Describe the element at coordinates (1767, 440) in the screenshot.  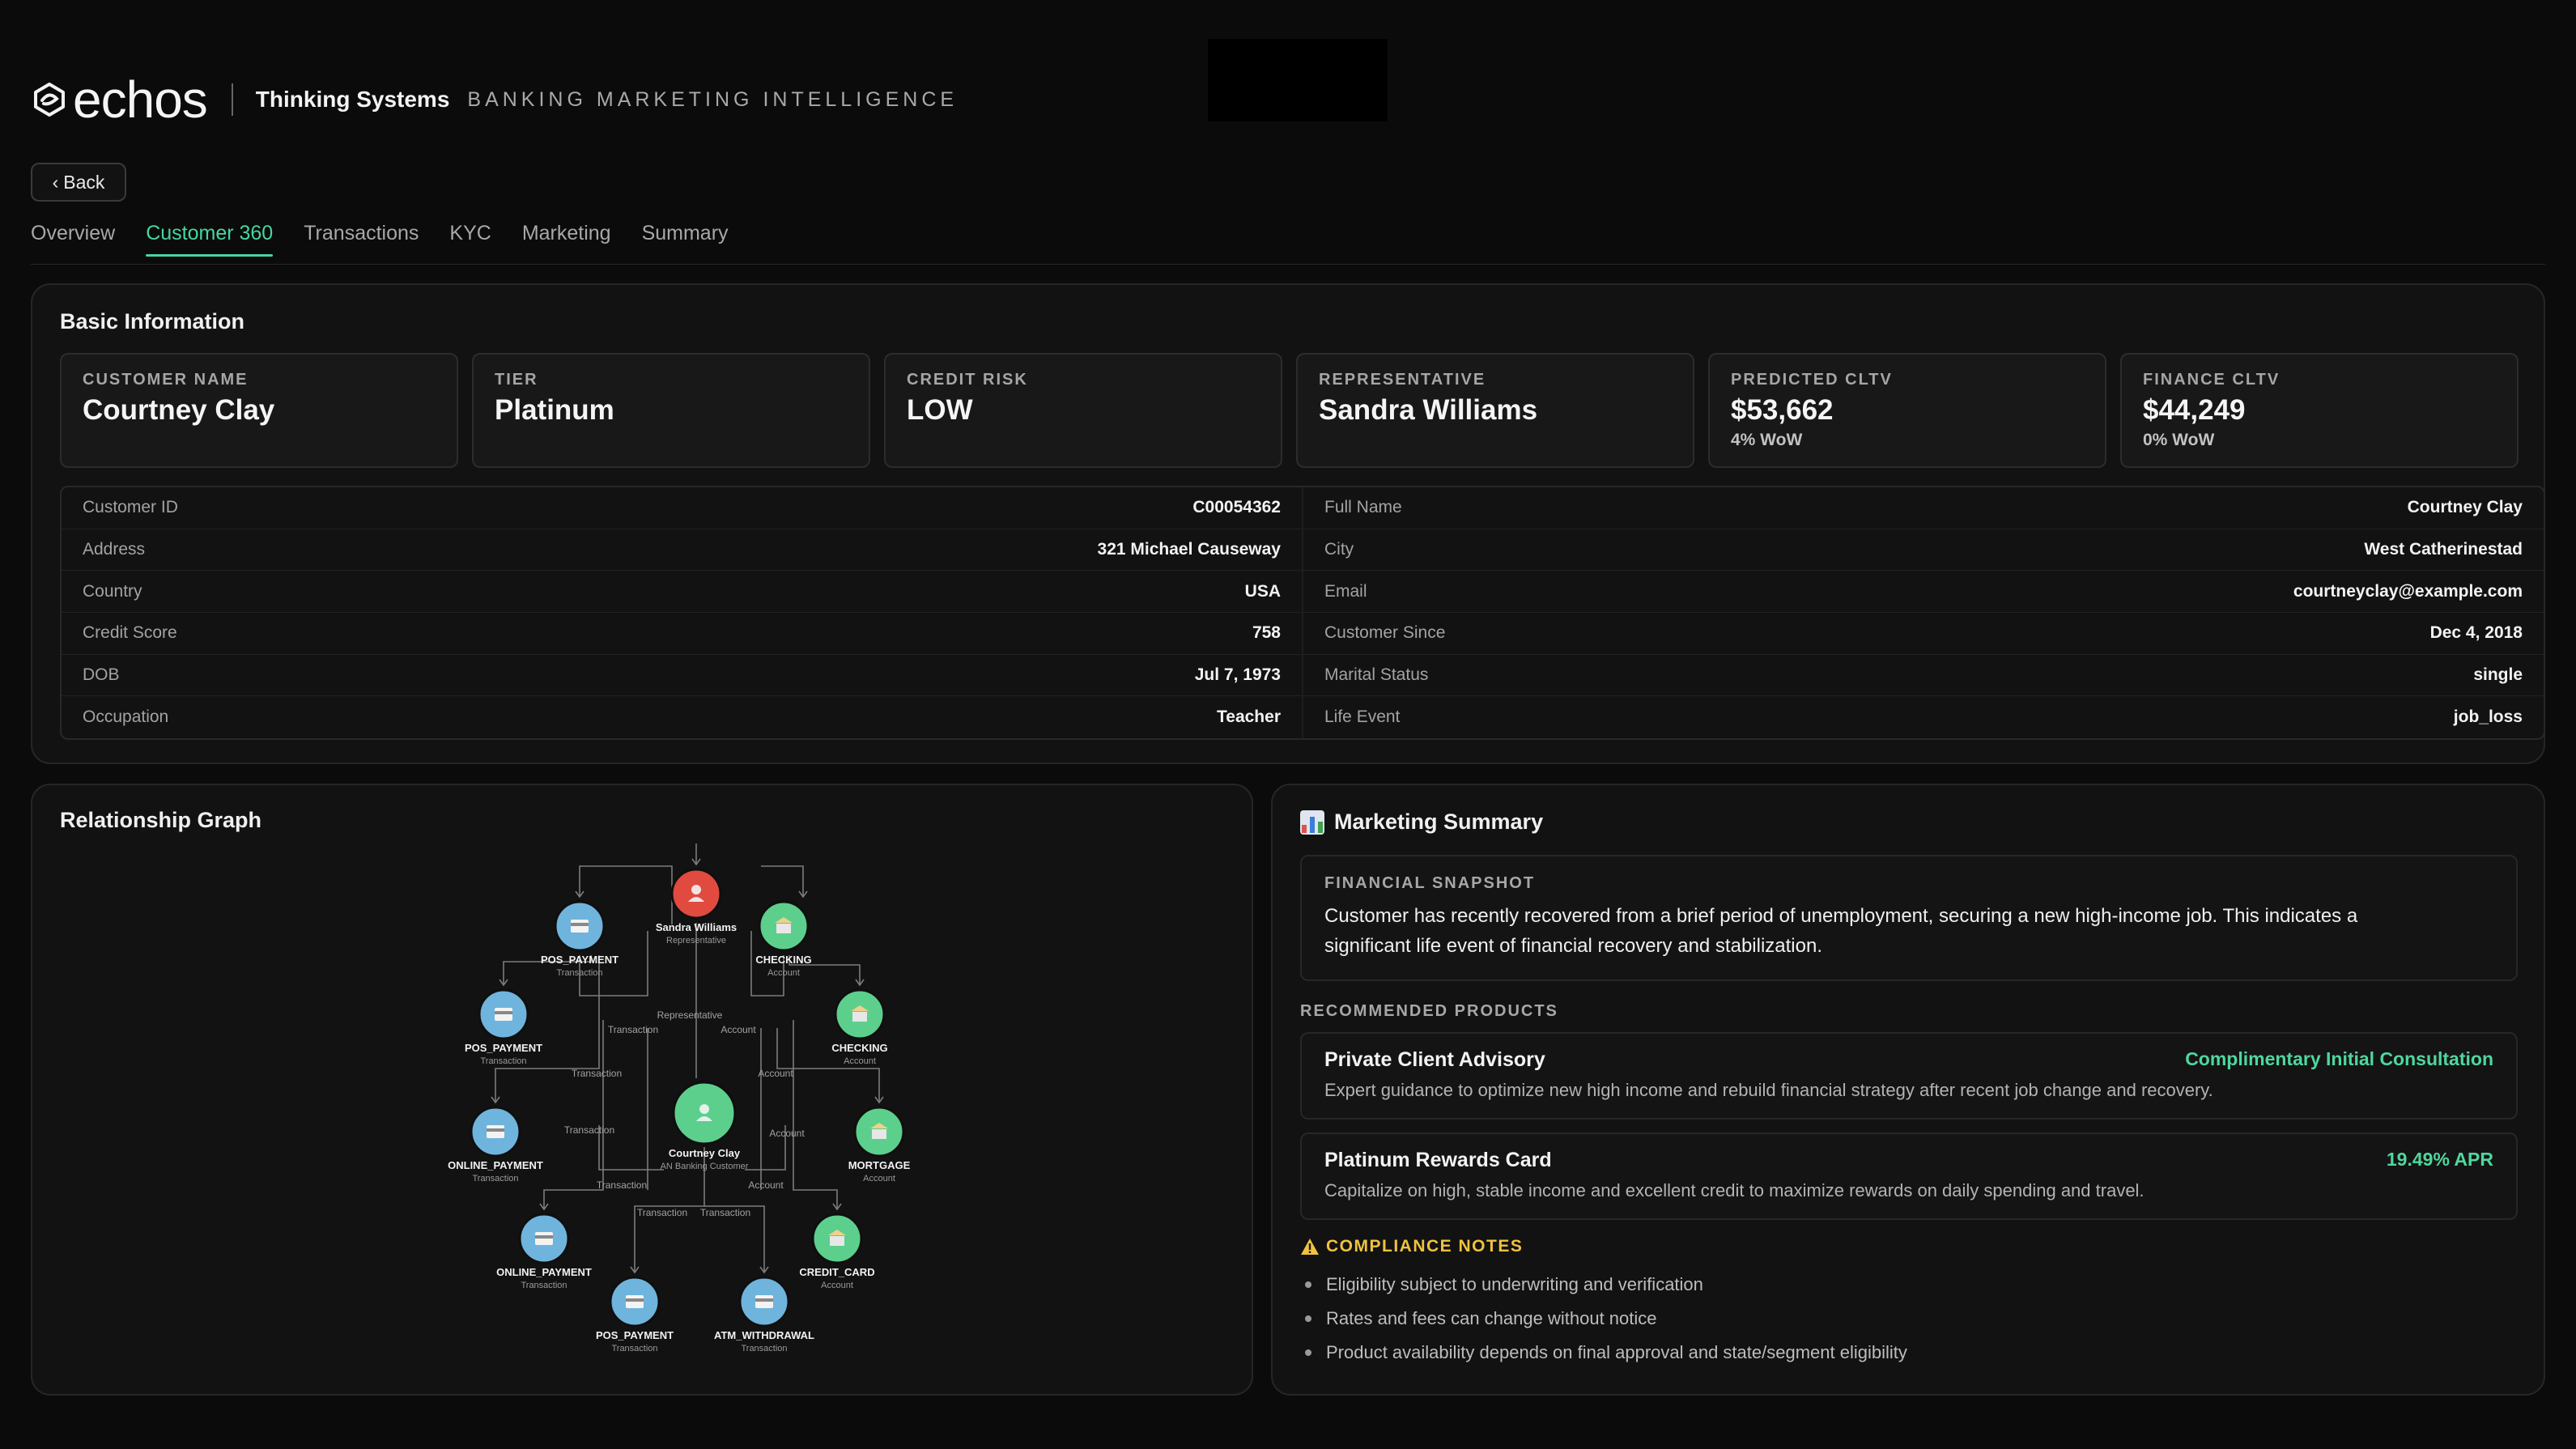
I see `stat-change: 4% WoW` at that location.